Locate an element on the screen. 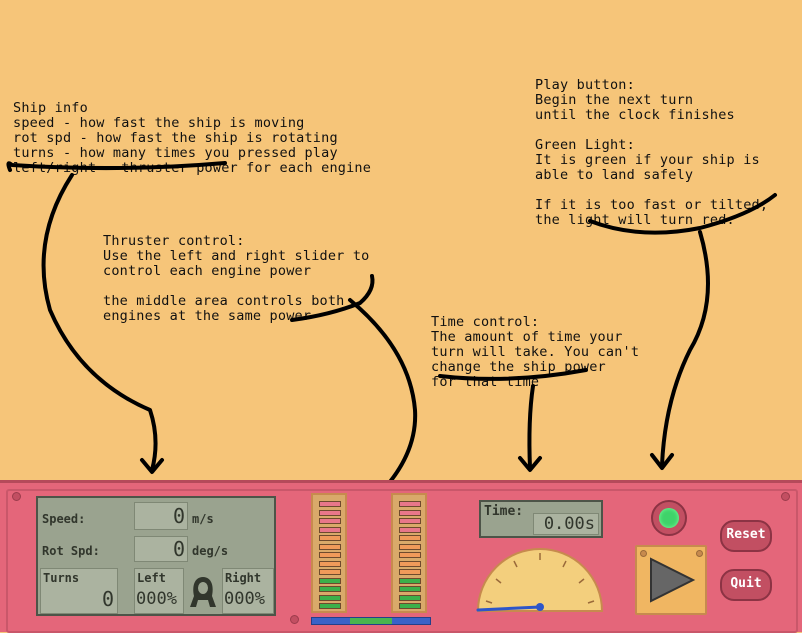 The image size is (802, 633). time-label: Time: is located at coordinates (504, 511).